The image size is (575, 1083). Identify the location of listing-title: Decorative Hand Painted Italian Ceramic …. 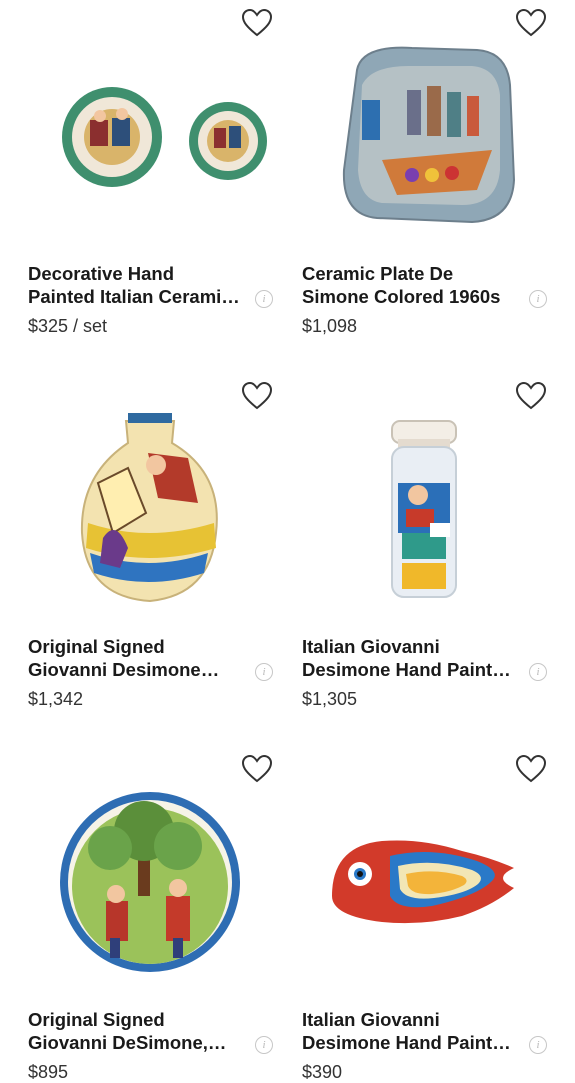
(135, 285).